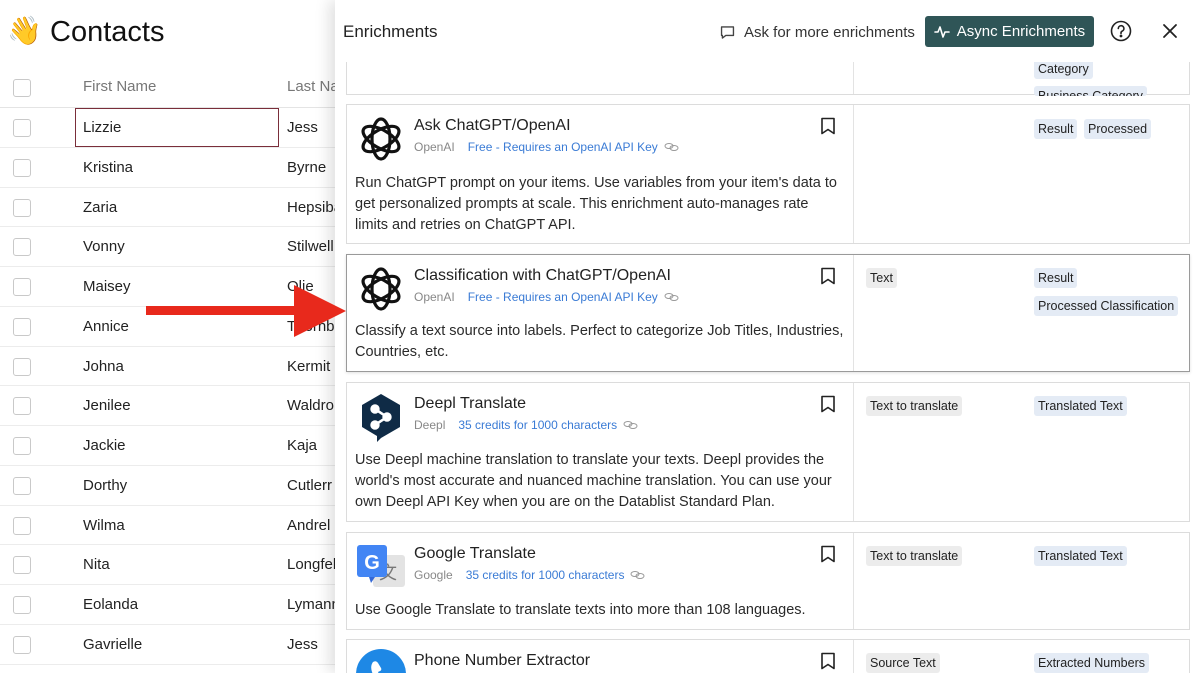 The height and width of the screenshot is (673, 1200). Describe the element at coordinates (107, 286) in the screenshot. I see `cell-first-name: Maisey` at that location.